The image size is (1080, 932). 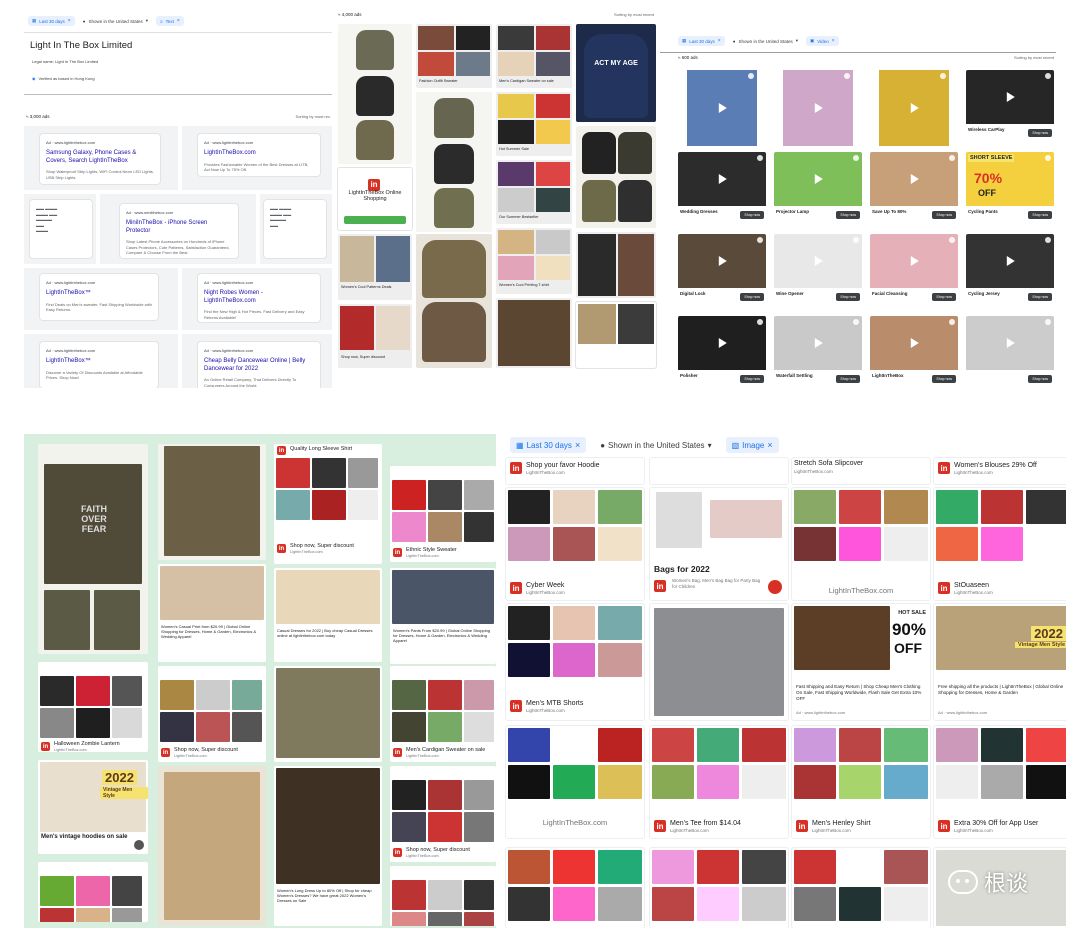 I want to click on ad-tile: Women's Cool Printing T-shirt, so click(x=534, y=261).